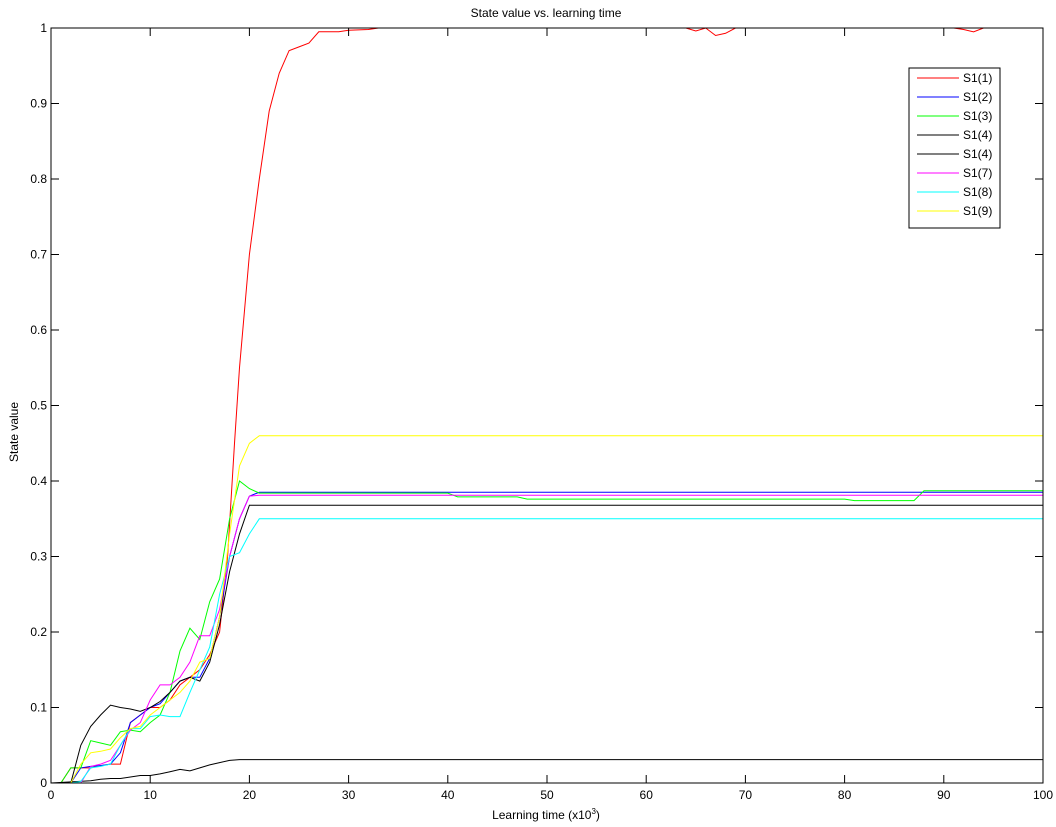  I want to click on x-tick-label: 10, so click(151, 795).